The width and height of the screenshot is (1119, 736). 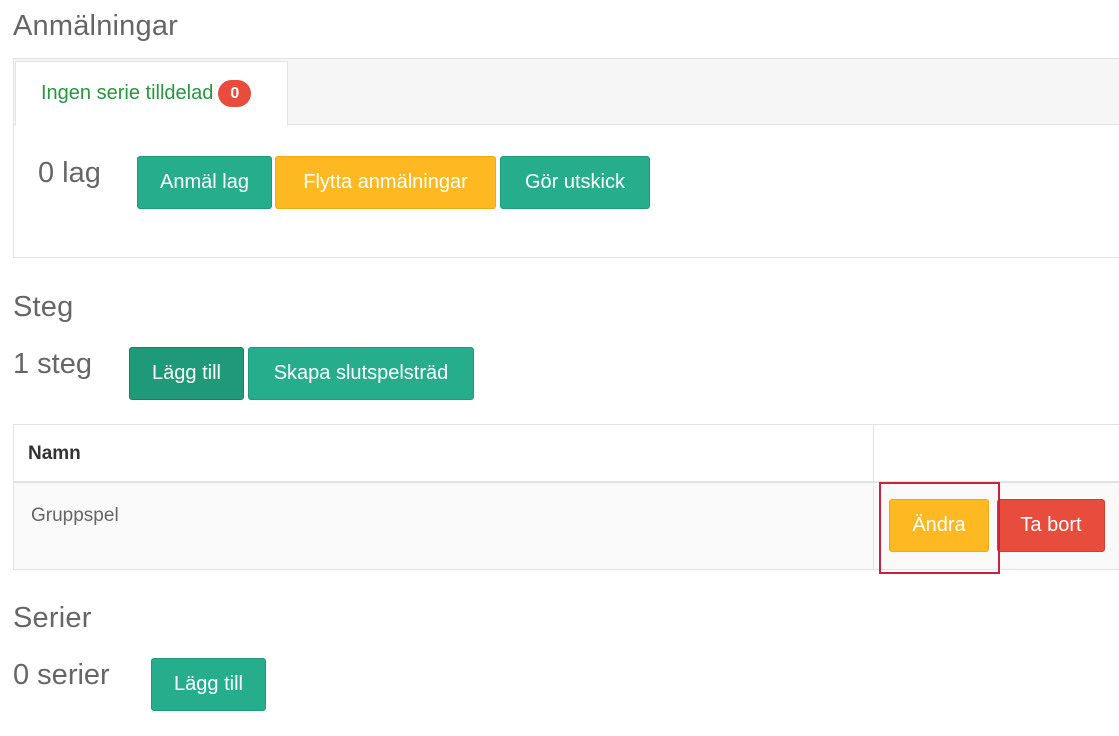 I want to click on send-mailing-button: Gör utskick, so click(x=575, y=182).